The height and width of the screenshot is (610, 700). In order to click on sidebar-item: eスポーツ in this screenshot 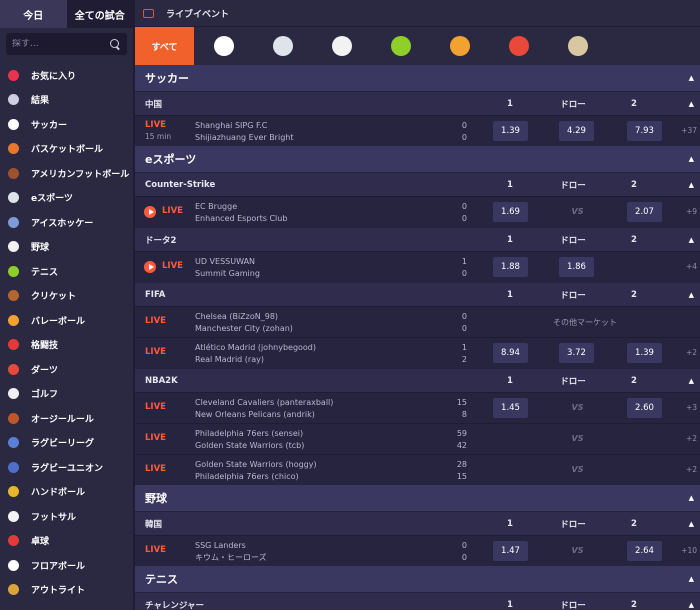, I will do `click(66, 198)`.